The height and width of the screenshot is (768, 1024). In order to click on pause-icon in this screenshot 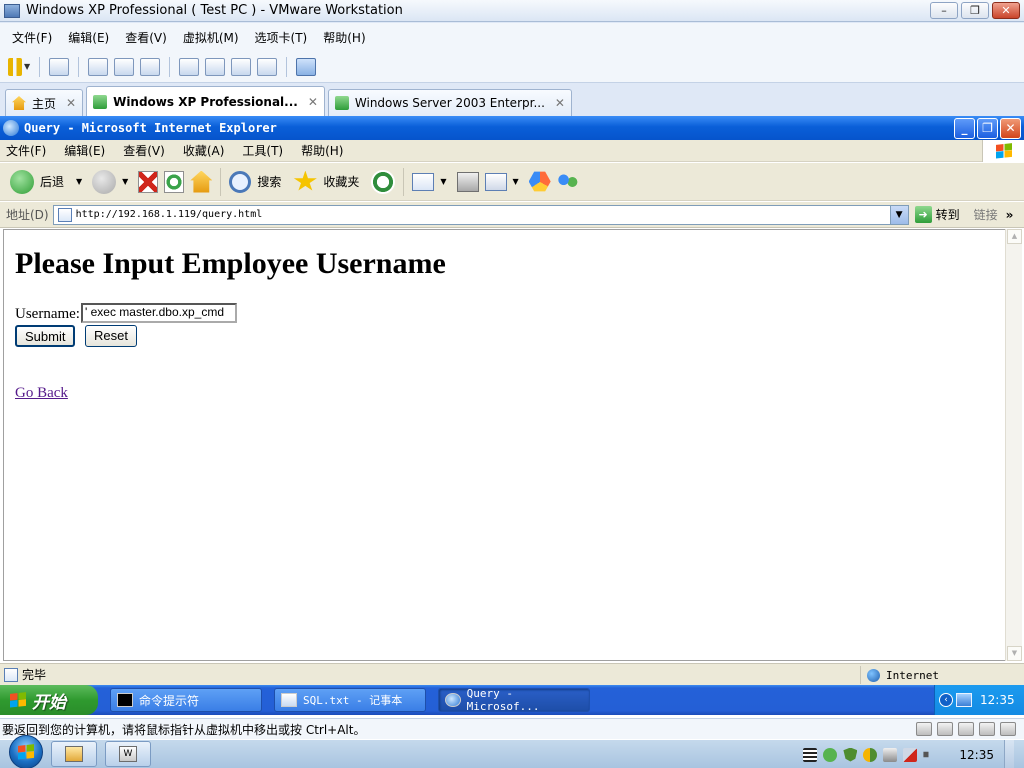, I will do `click(15, 66)`.